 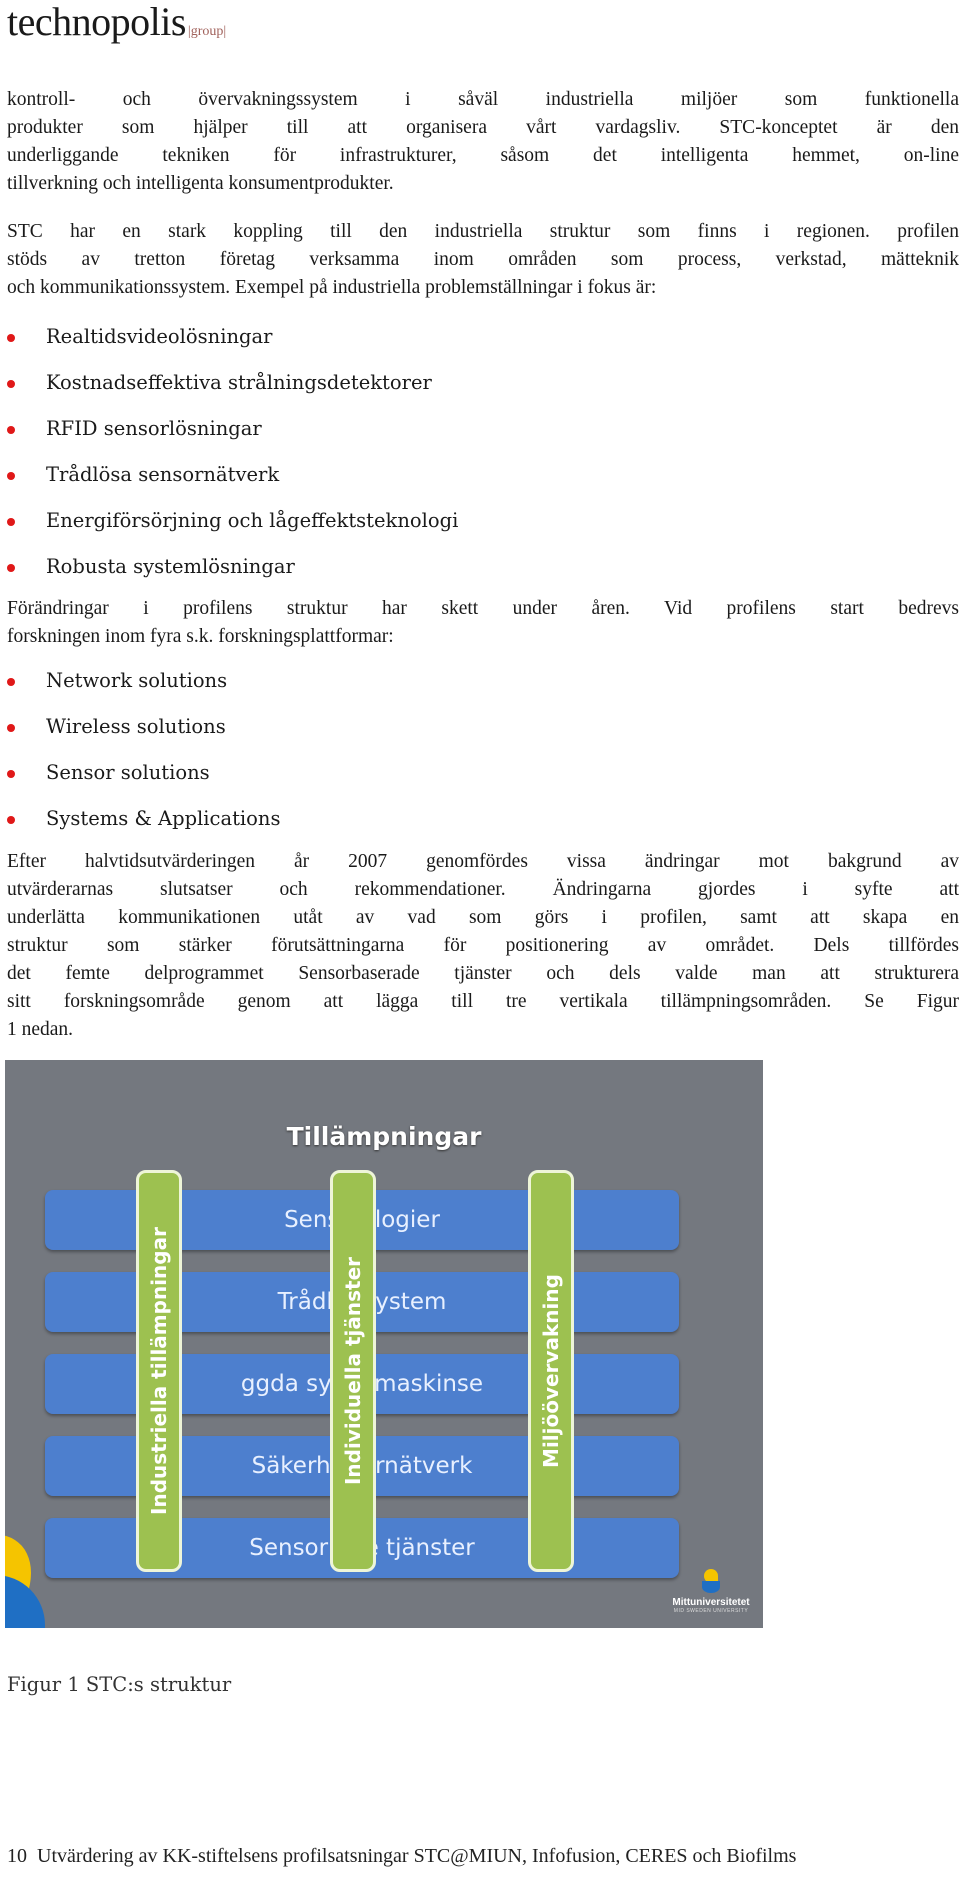 I want to click on list-item-label: RFID sensorlösningar, so click(x=154, y=428).